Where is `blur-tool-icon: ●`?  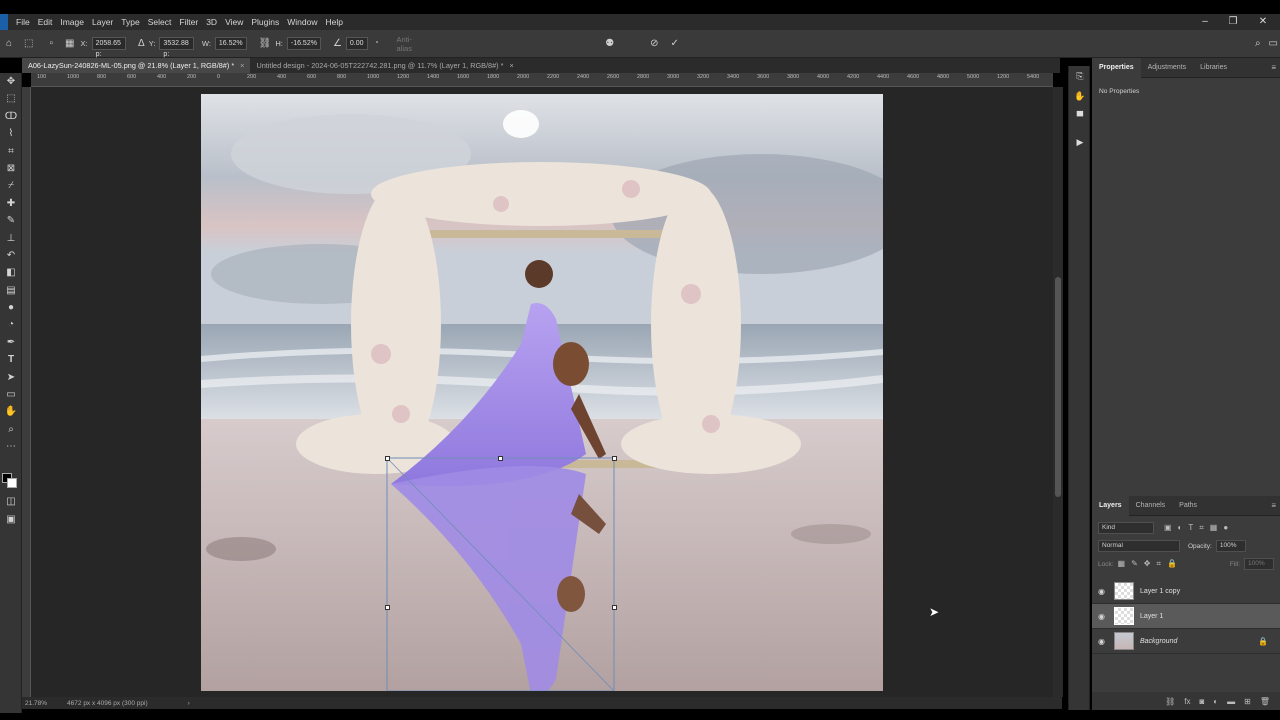 blur-tool-icon: ● is located at coordinates (11, 307).